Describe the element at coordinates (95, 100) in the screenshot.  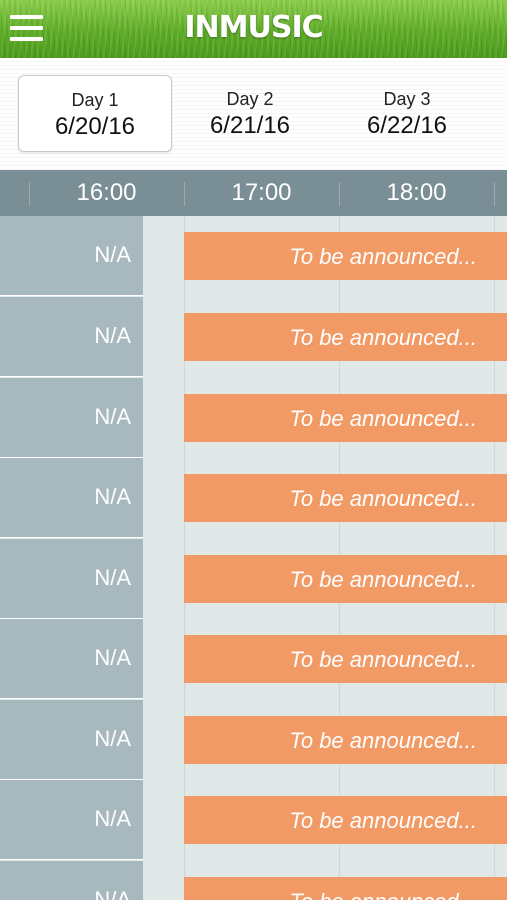
I see `day-tab-label: Day 1` at that location.